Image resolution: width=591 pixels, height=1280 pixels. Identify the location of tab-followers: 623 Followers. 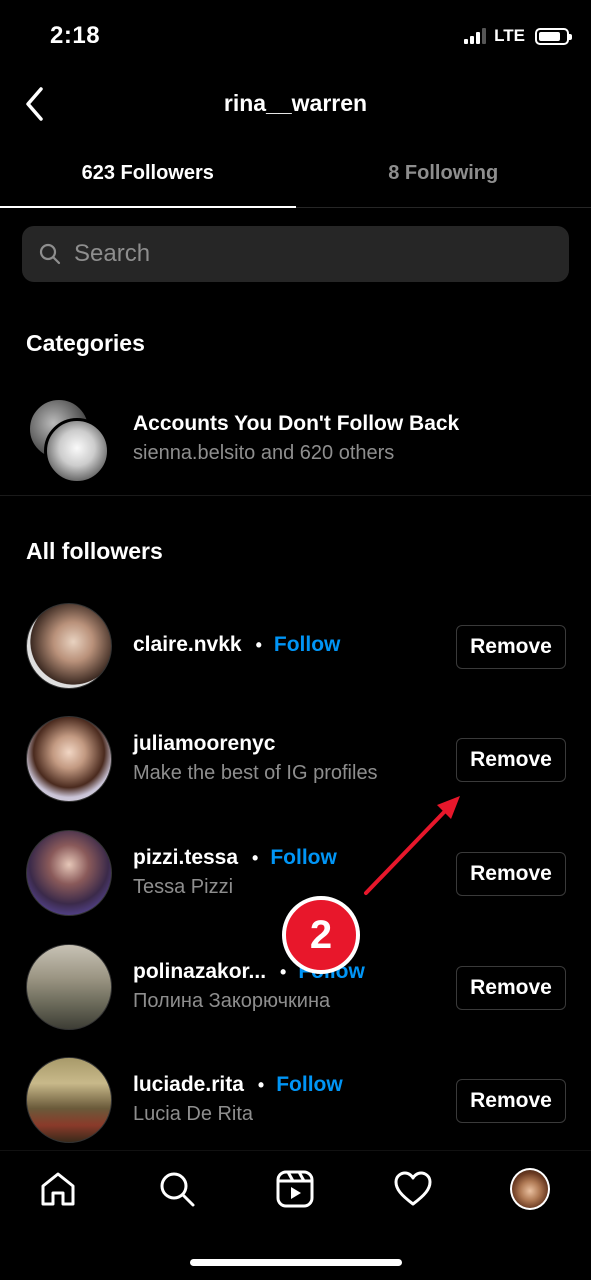
(148, 176).